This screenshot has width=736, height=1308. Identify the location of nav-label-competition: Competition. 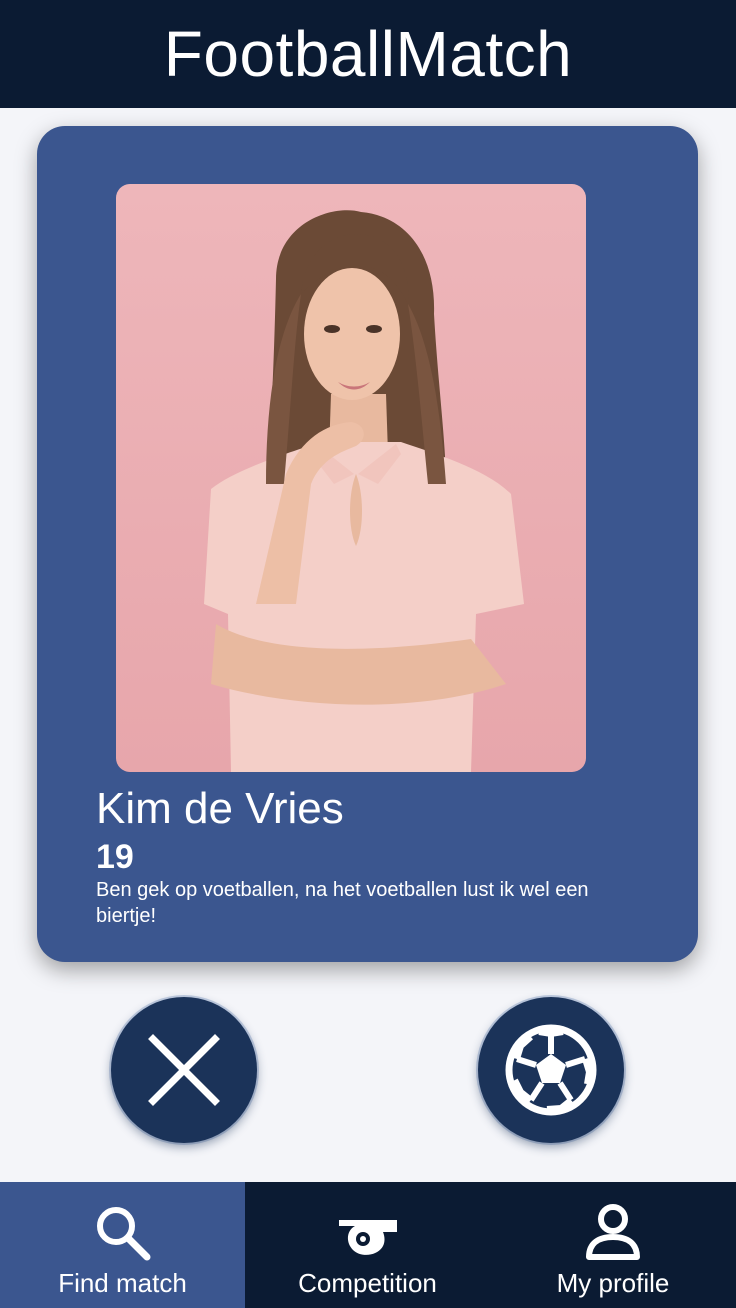
(367, 1283).